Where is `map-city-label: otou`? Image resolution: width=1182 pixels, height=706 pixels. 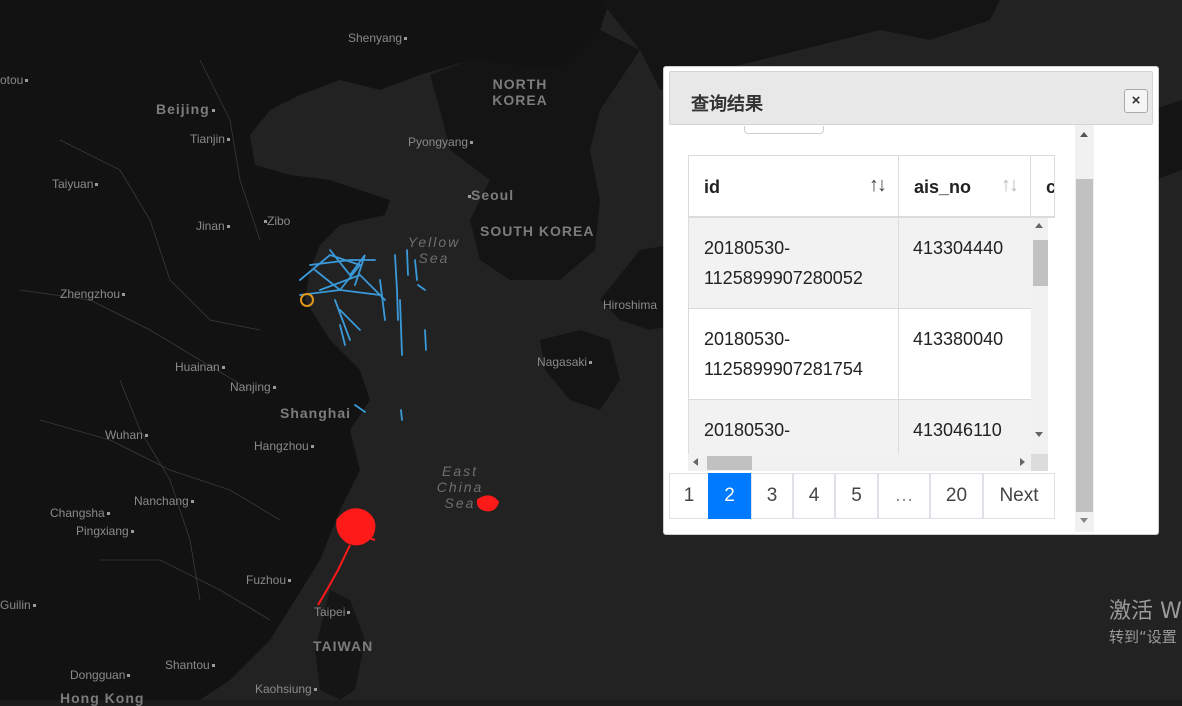
map-city-label: otou is located at coordinates (14, 80).